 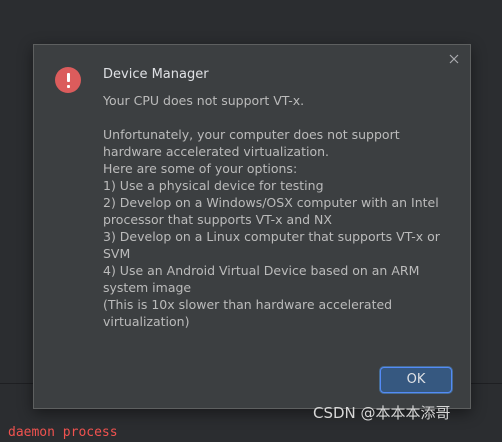 I want to click on message-line: system image, so click(x=147, y=287).